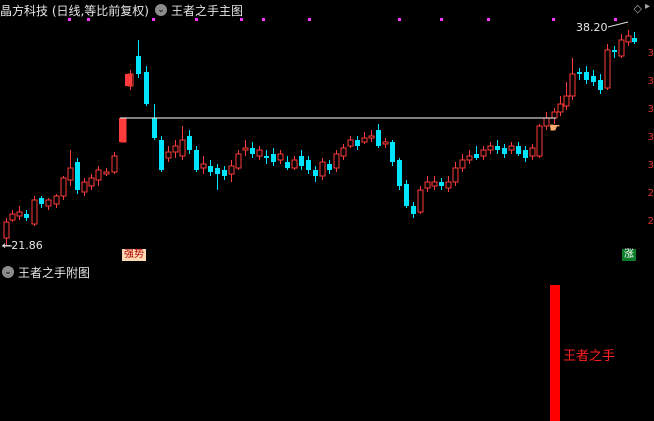 The height and width of the screenshot is (421, 654). What do you see at coordinates (555, 353) in the screenshot?
I see `signal-bar` at bounding box center [555, 353].